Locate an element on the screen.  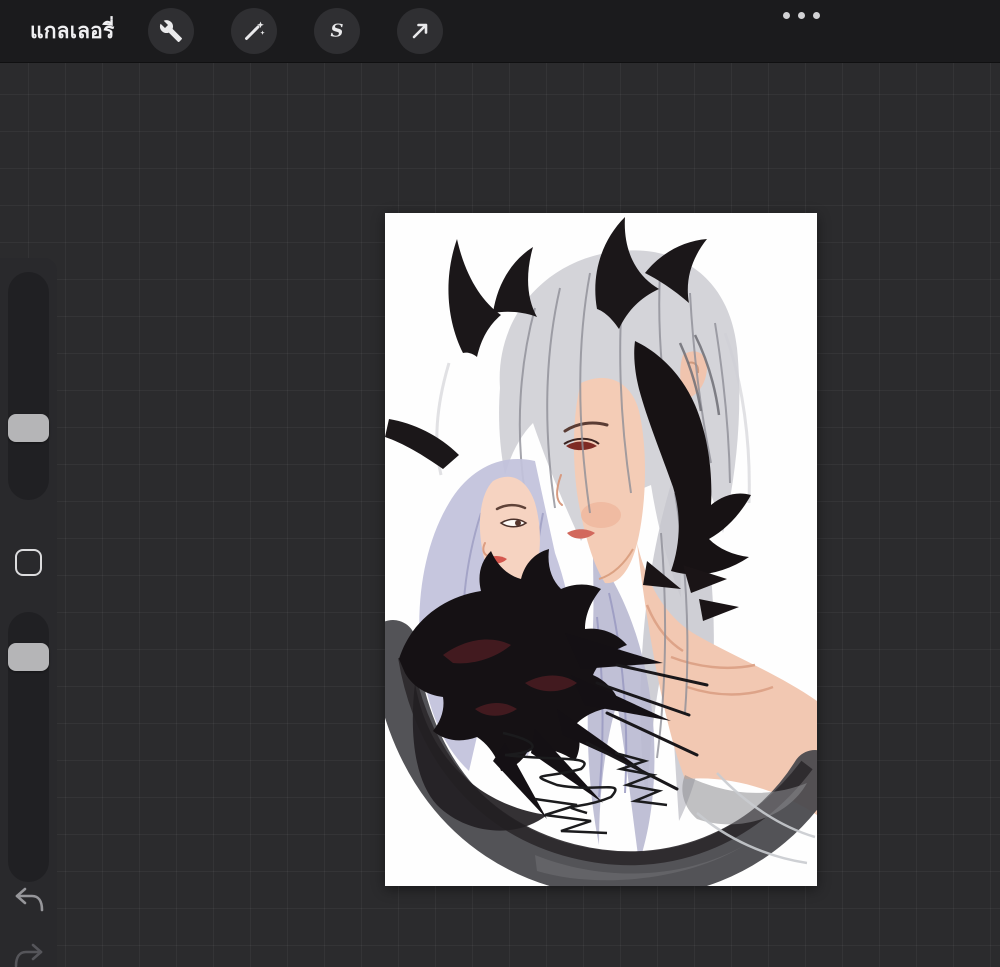
adjustments-button is located at coordinates (254, 31).